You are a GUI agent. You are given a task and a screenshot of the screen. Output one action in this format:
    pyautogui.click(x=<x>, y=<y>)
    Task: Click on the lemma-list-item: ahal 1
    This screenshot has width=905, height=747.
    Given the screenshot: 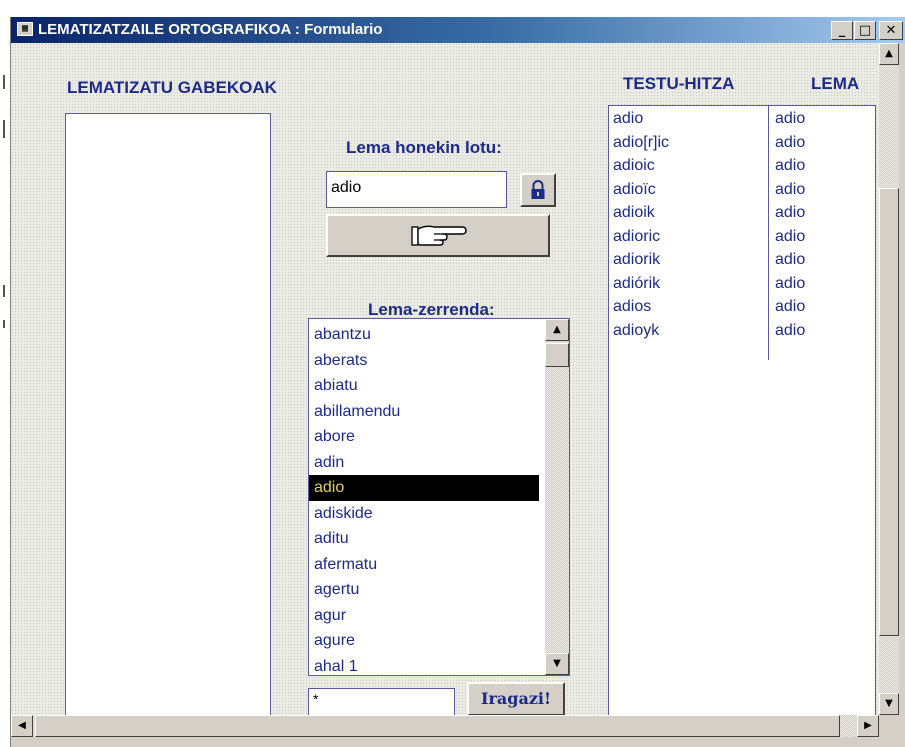 What is the action you would take?
    pyautogui.click(x=427, y=665)
    